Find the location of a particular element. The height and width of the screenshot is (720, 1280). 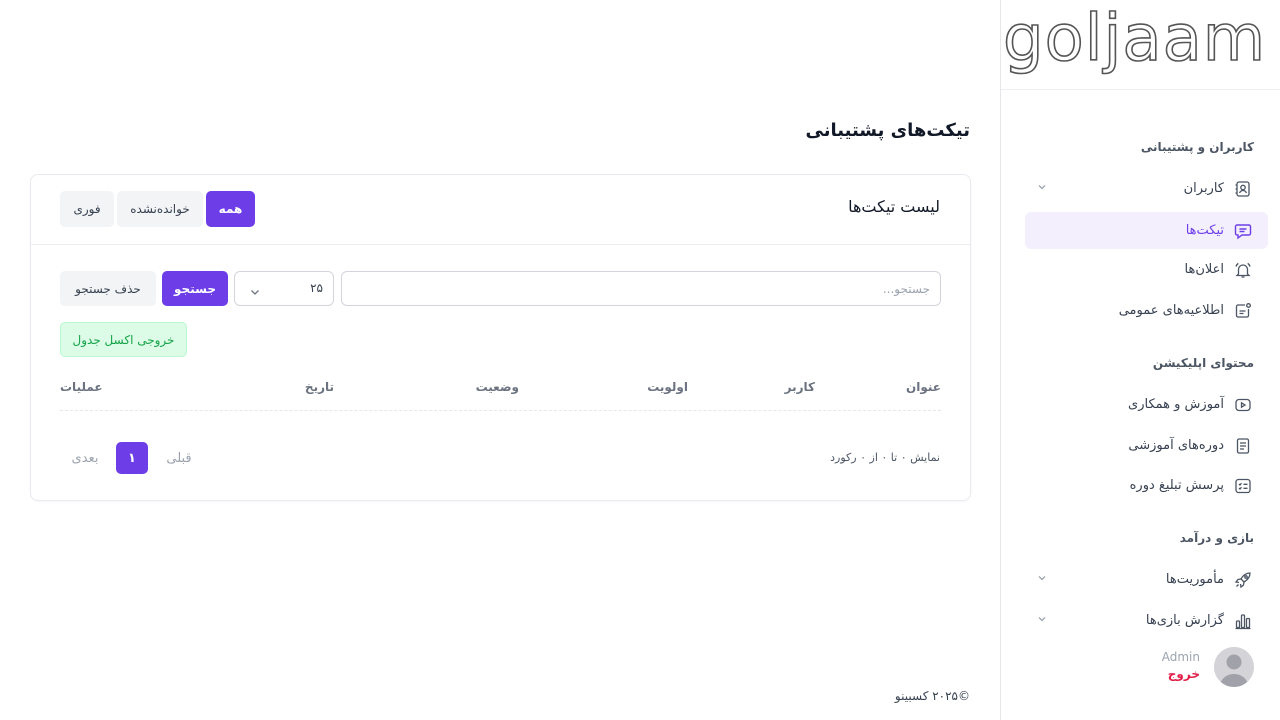

sidebar-item-education: آموزش و همکاری is located at coordinates (1146, 404).